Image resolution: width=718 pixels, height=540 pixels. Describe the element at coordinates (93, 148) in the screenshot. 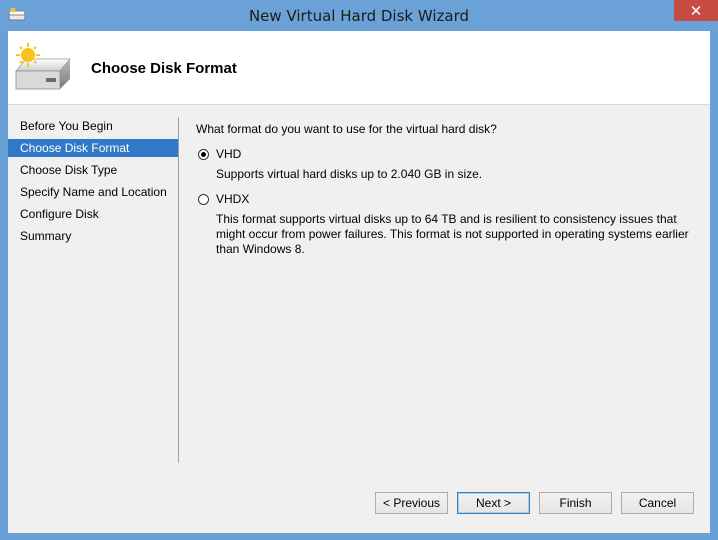

I see `nav-item-choose-disk-format: Choose Disk Format` at that location.